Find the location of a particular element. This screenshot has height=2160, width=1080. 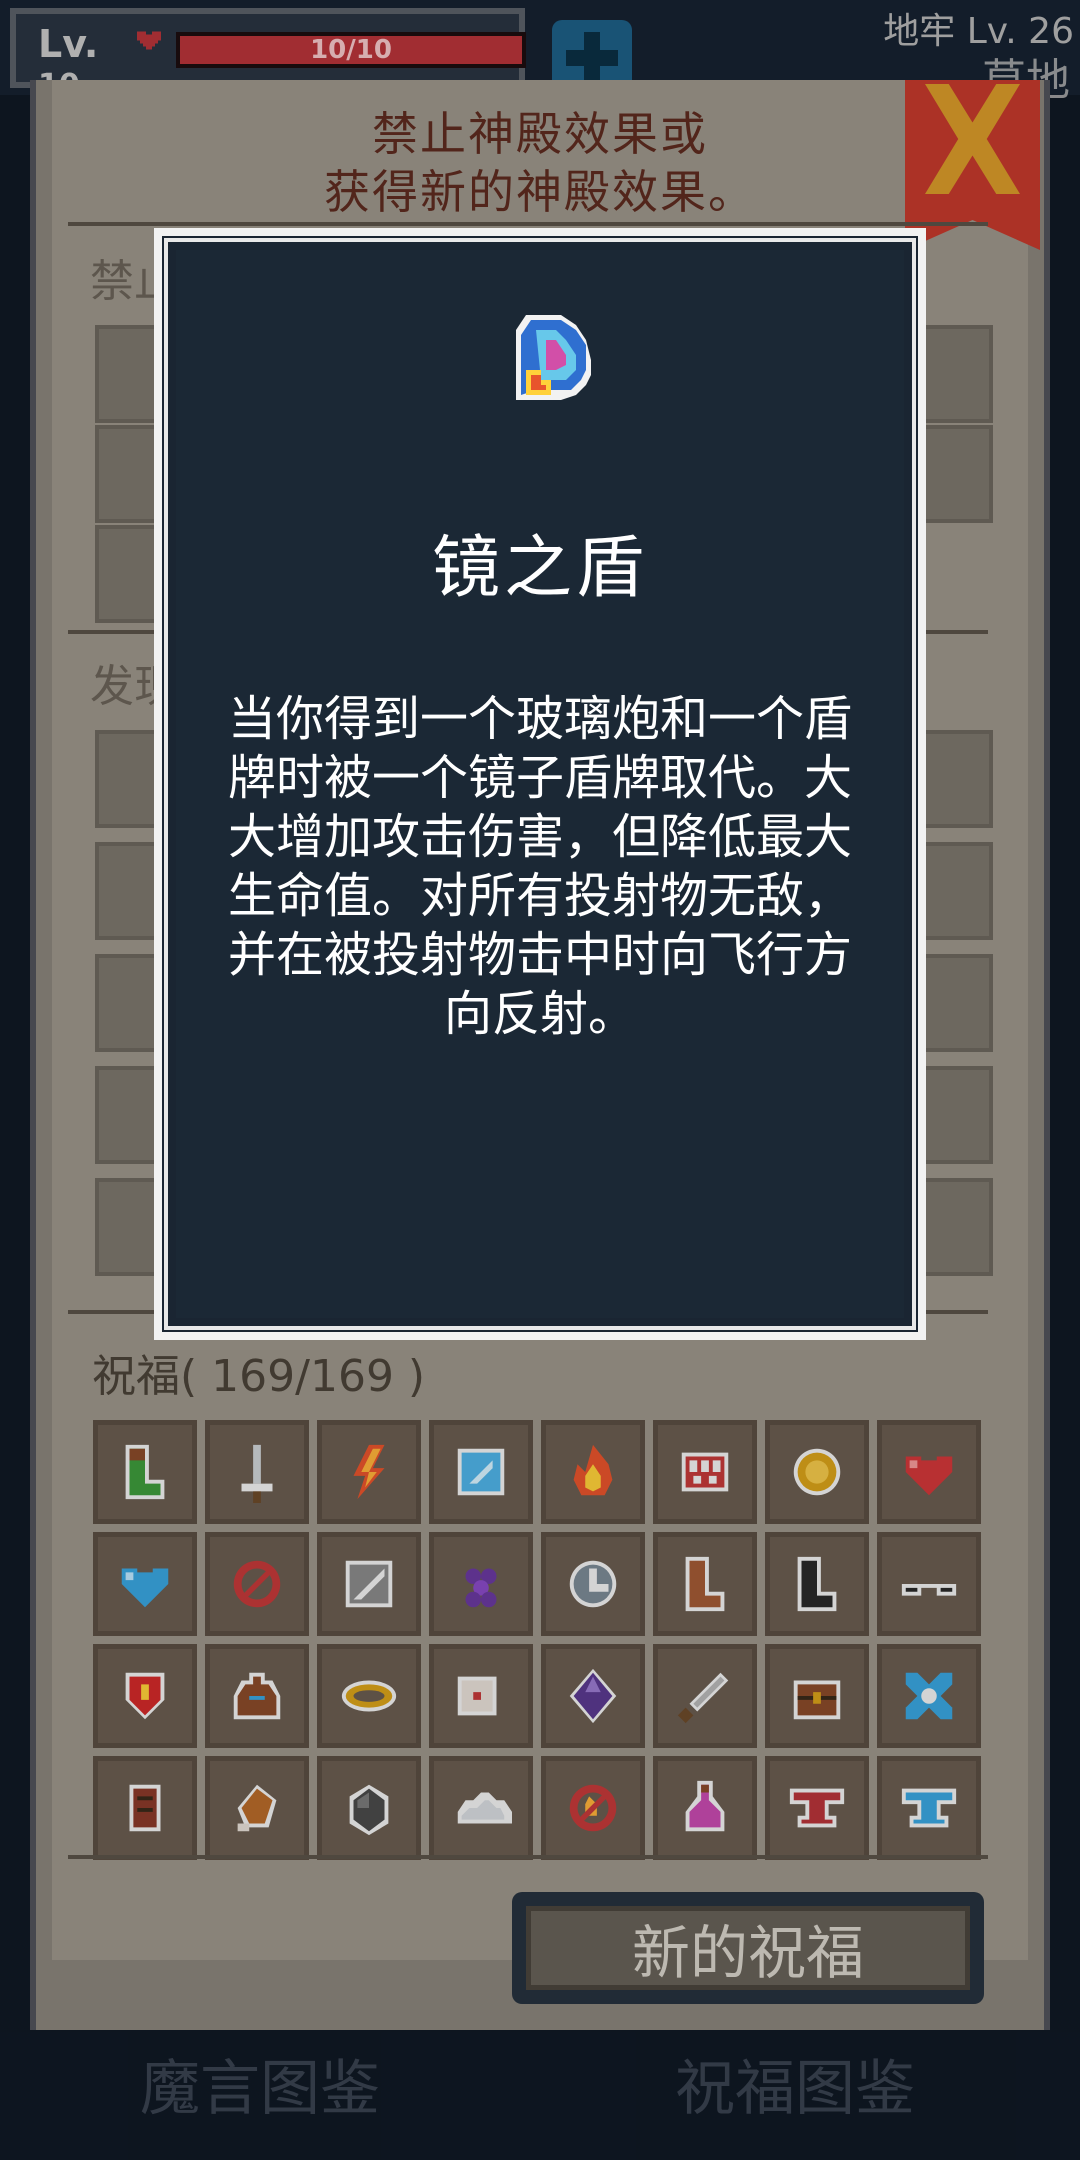

mirror-shield-icon is located at coordinates (553, 357).